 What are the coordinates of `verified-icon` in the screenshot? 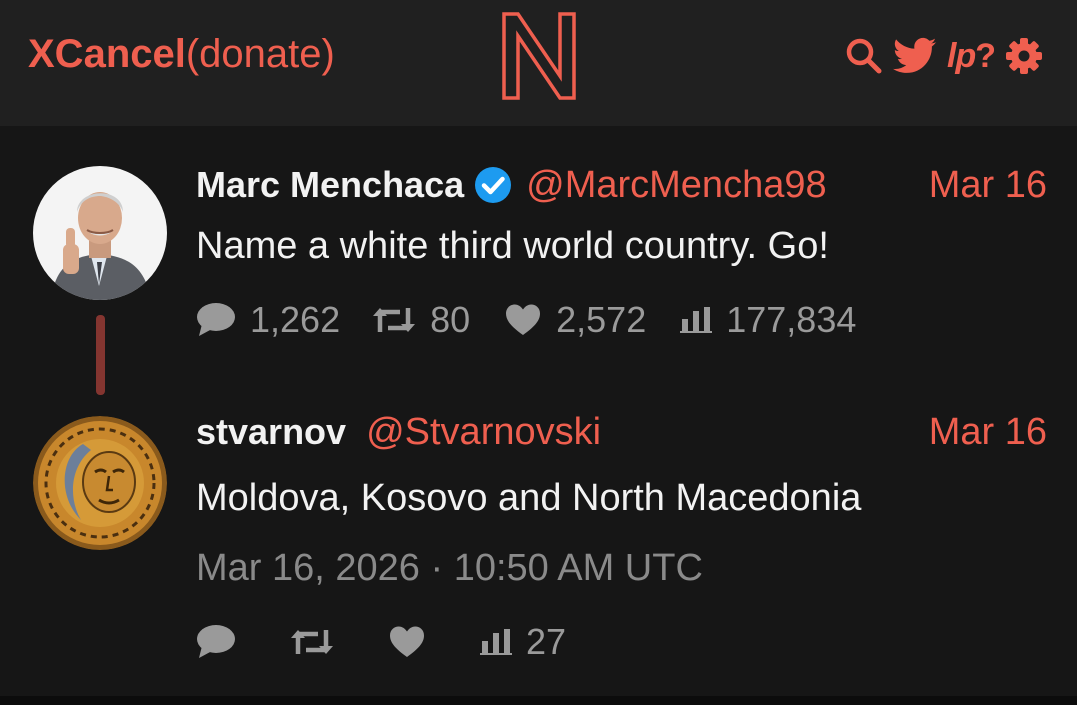 It's located at (493, 185).